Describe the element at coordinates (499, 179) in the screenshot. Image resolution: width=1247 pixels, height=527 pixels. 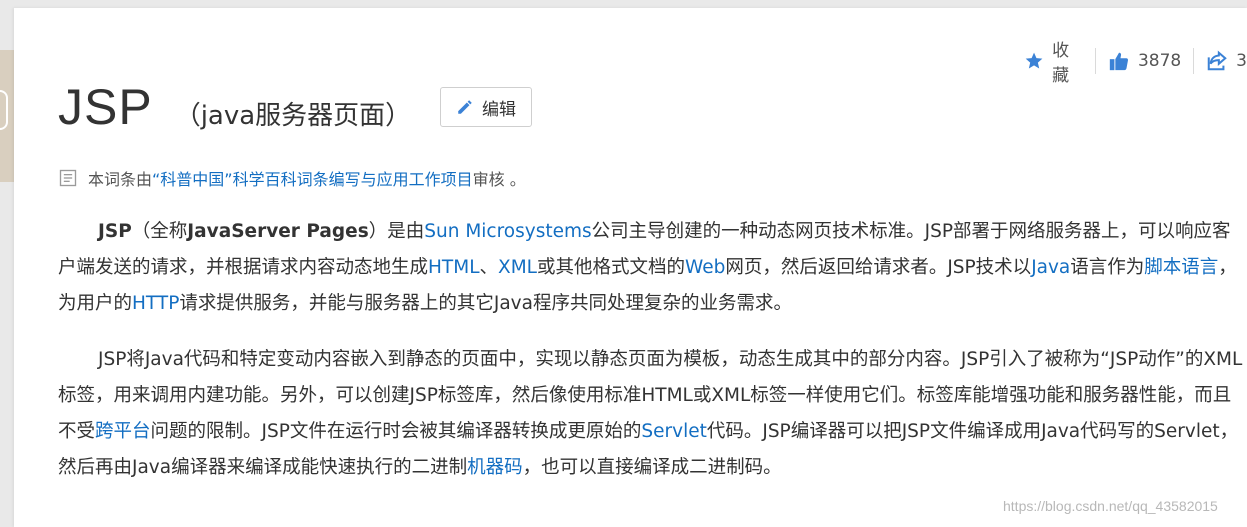
I see `source-suffix: 审核 。` at that location.